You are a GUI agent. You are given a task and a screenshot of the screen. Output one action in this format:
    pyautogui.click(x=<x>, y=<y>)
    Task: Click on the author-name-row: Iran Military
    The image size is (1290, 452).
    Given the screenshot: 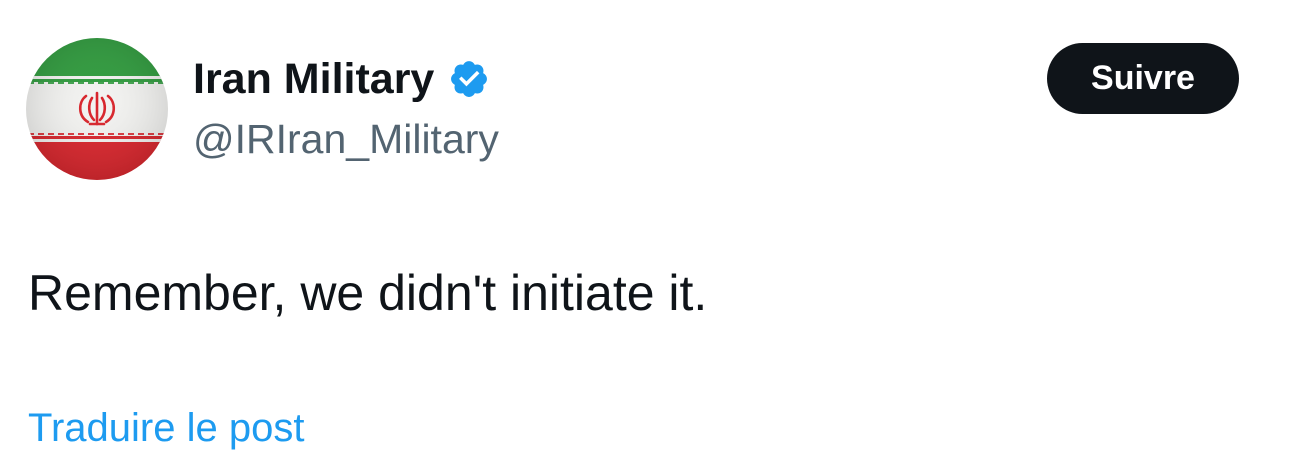 What is the action you would take?
    pyautogui.click(x=341, y=79)
    